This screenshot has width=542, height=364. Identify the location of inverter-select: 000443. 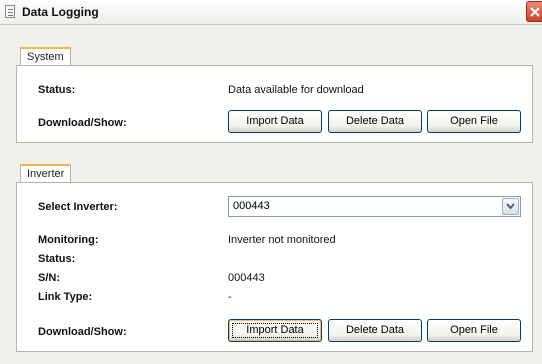
(374, 206).